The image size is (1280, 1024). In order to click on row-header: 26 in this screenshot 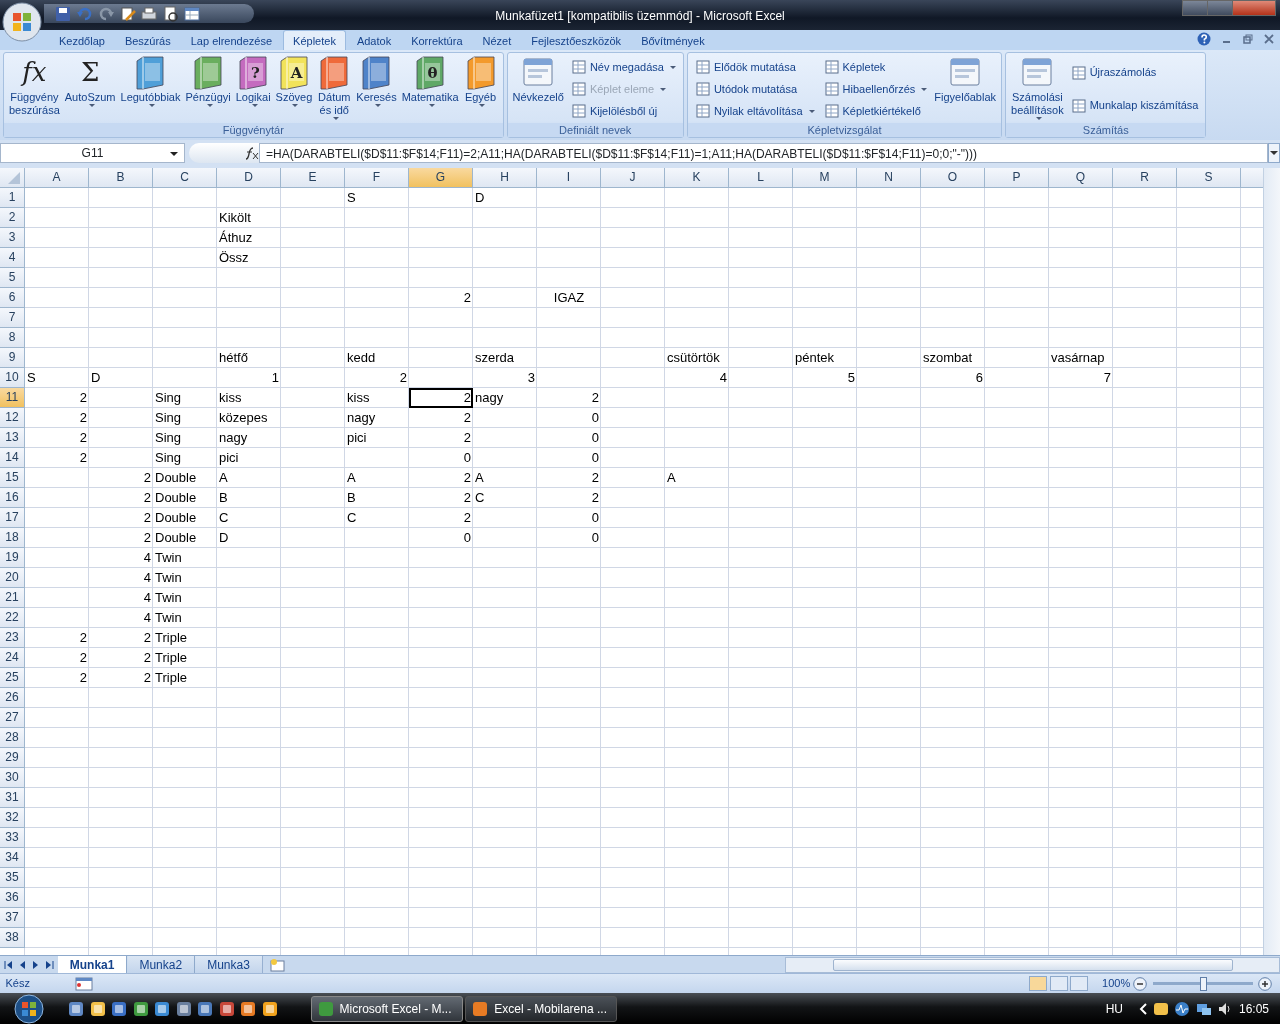, I will do `click(12, 698)`.